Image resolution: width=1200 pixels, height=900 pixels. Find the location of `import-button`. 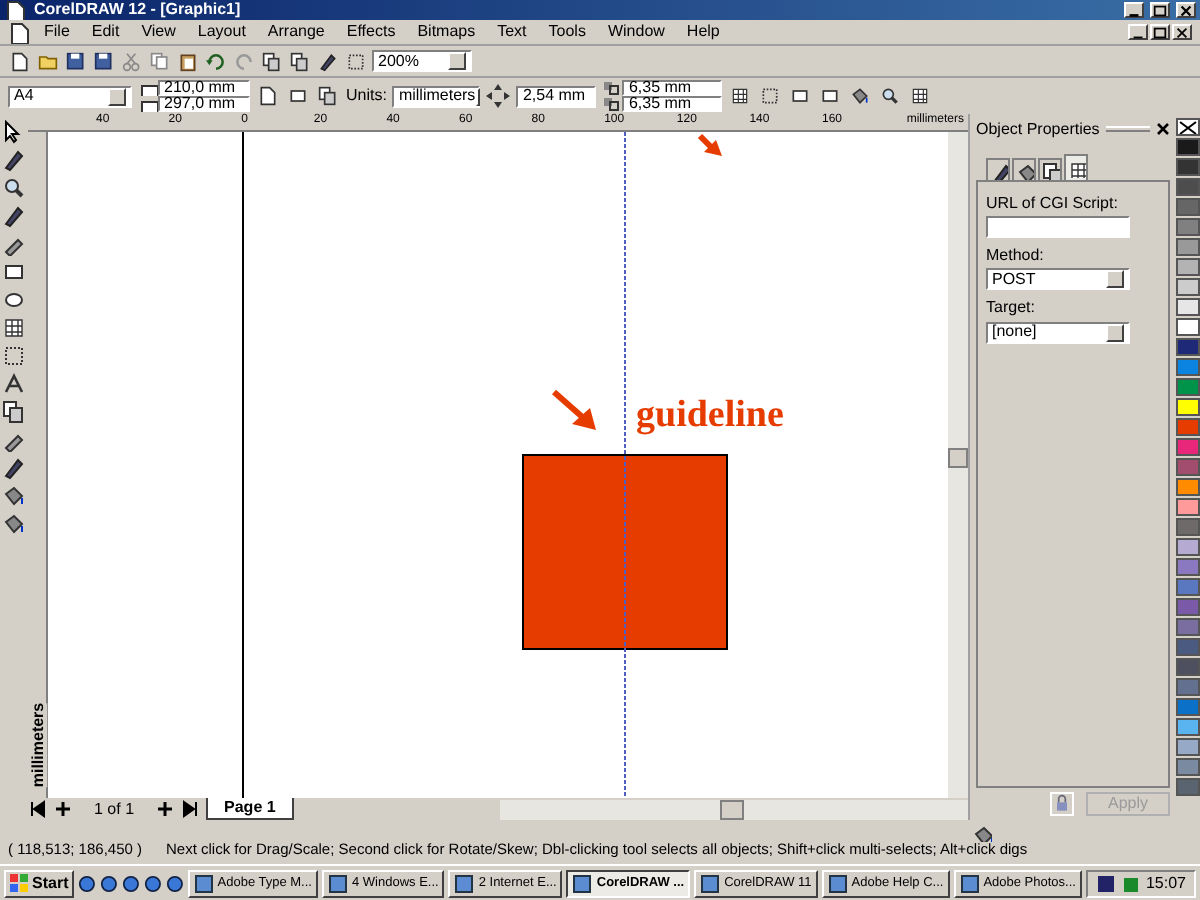

import-button is located at coordinates (272, 61).